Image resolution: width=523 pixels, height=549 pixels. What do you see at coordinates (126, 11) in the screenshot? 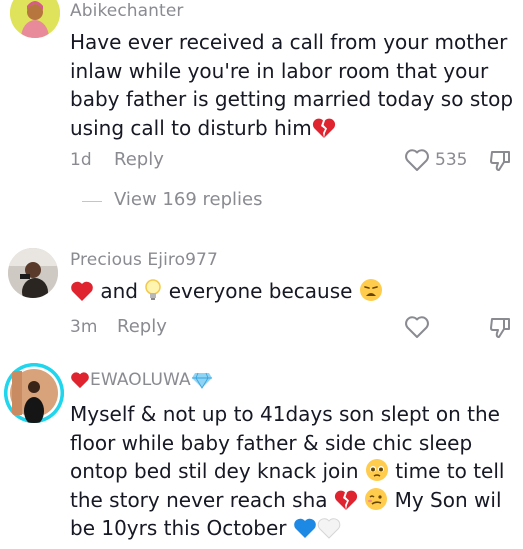
I see `comment-username: Abikechanter` at bounding box center [126, 11].